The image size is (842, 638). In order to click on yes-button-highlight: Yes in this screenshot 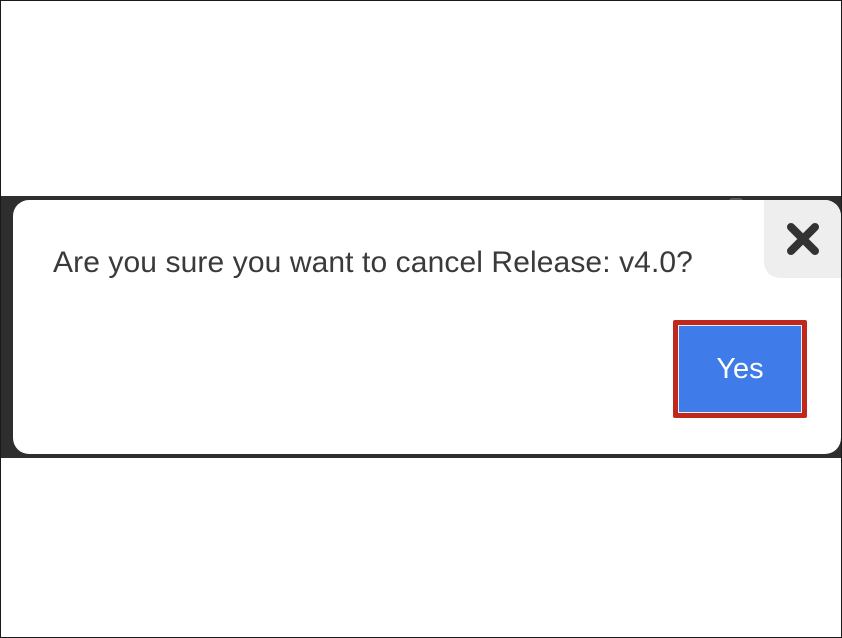, I will do `click(740, 369)`.